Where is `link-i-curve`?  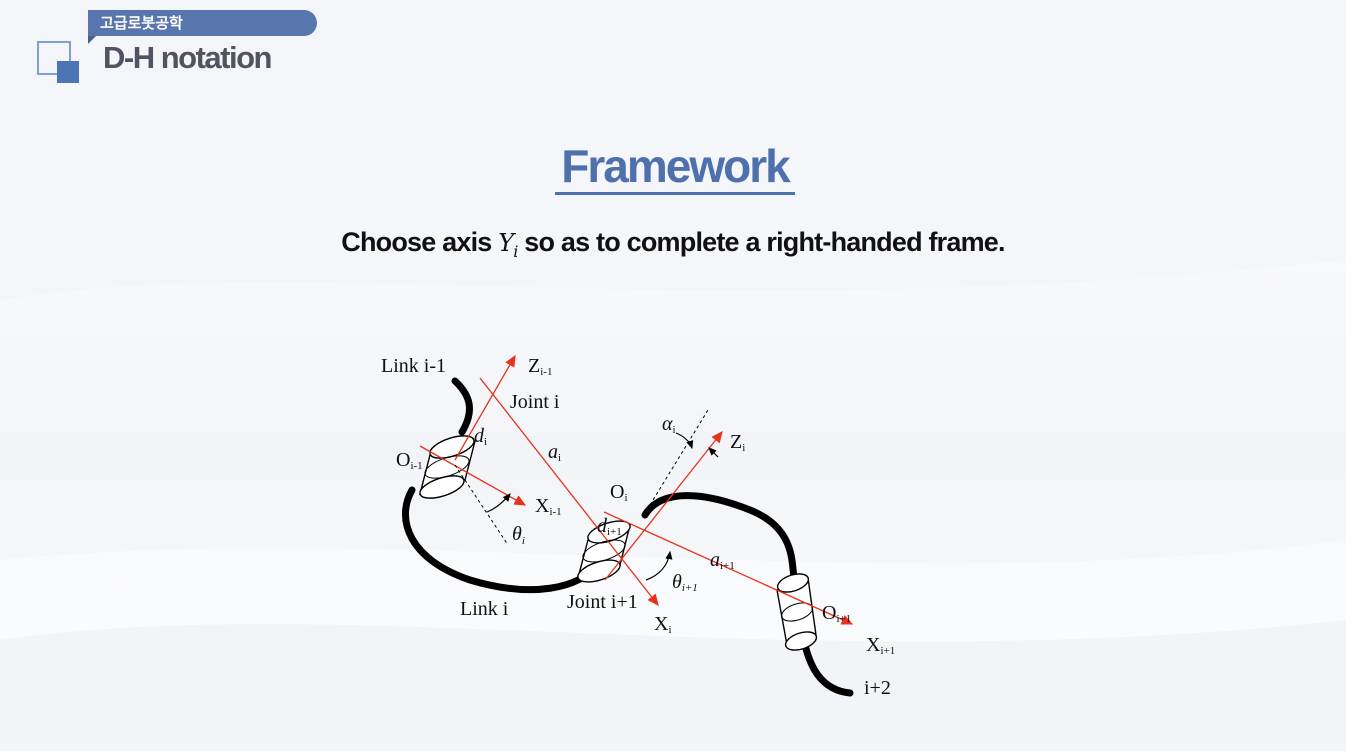 link-i-curve is located at coordinates (502, 540).